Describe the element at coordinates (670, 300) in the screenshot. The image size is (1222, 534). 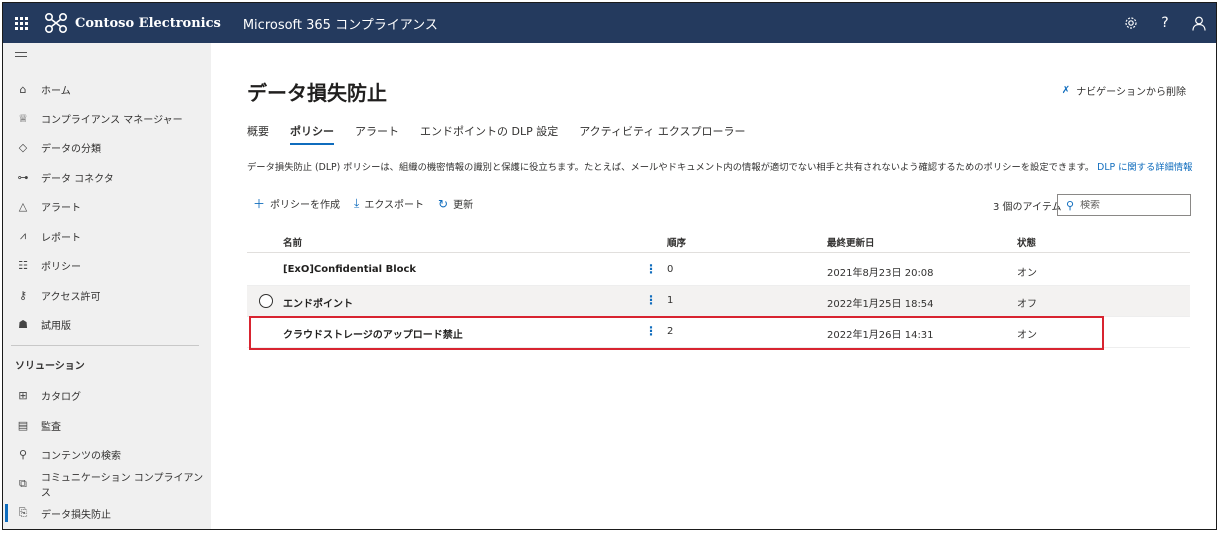
I see `policy-order: 1` at that location.